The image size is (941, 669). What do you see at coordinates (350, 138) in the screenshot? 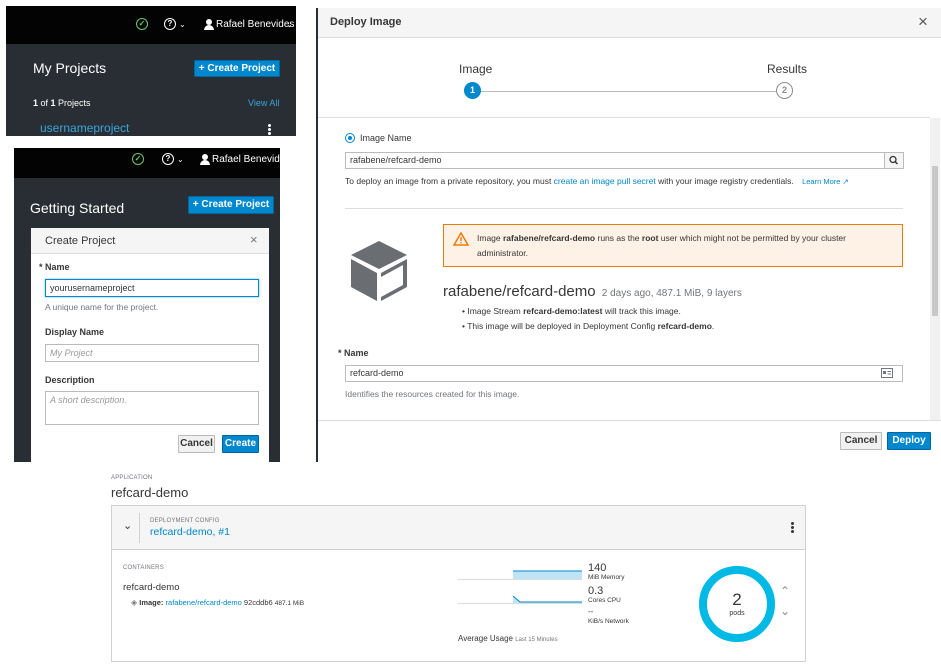
I see `image-name-radio` at bounding box center [350, 138].